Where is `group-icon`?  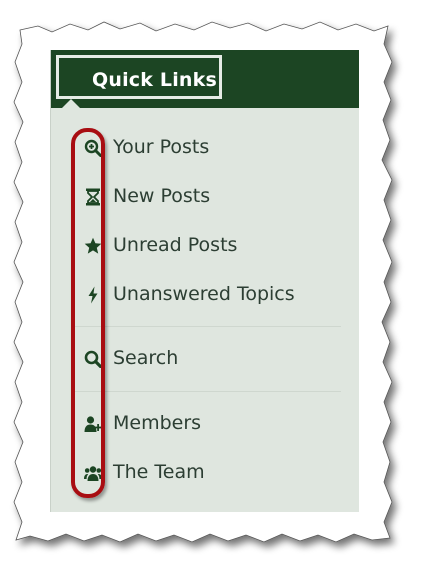 group-icon is located at coordinates (93, 473).